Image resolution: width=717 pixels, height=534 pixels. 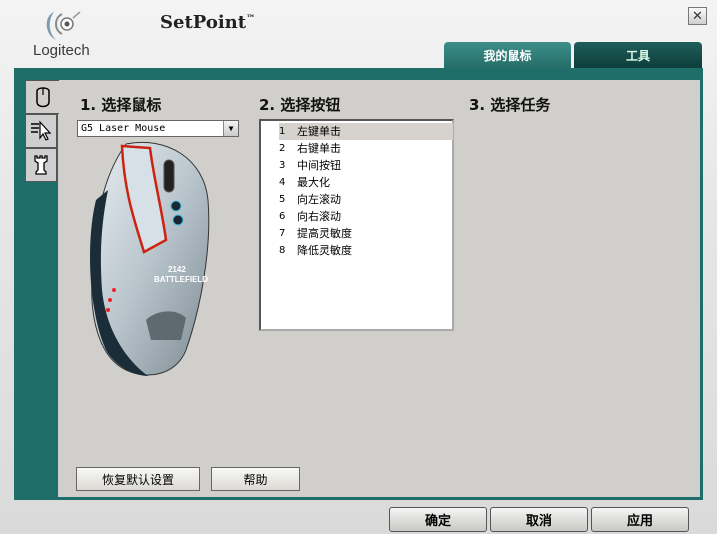 I want to click on pointer-speed-icon, so click(x=41, y=130).